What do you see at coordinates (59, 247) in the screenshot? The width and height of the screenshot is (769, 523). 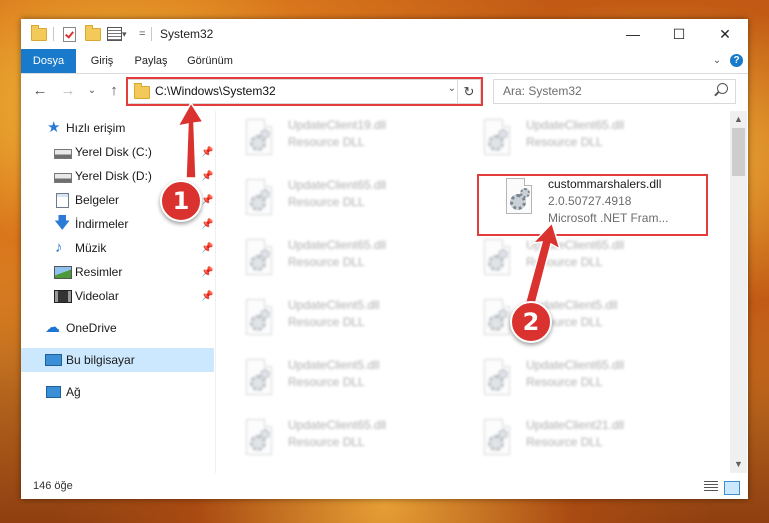 I see `music-icon: ♪` at bounding box center [59, 247].